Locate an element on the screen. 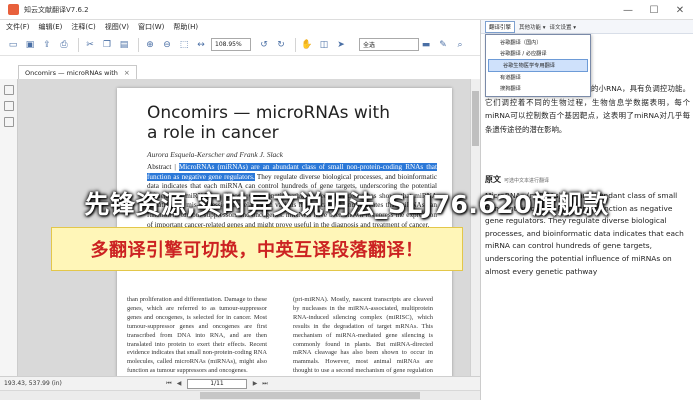  annotations-icon is located at coordinates (8, 122).